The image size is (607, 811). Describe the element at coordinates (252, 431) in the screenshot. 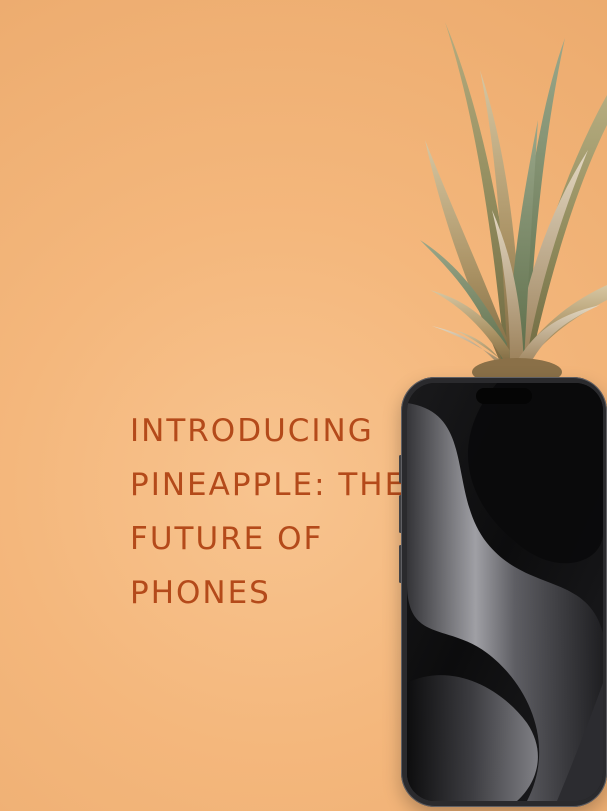

I see `headline-line: INTRODUCING` at that location.